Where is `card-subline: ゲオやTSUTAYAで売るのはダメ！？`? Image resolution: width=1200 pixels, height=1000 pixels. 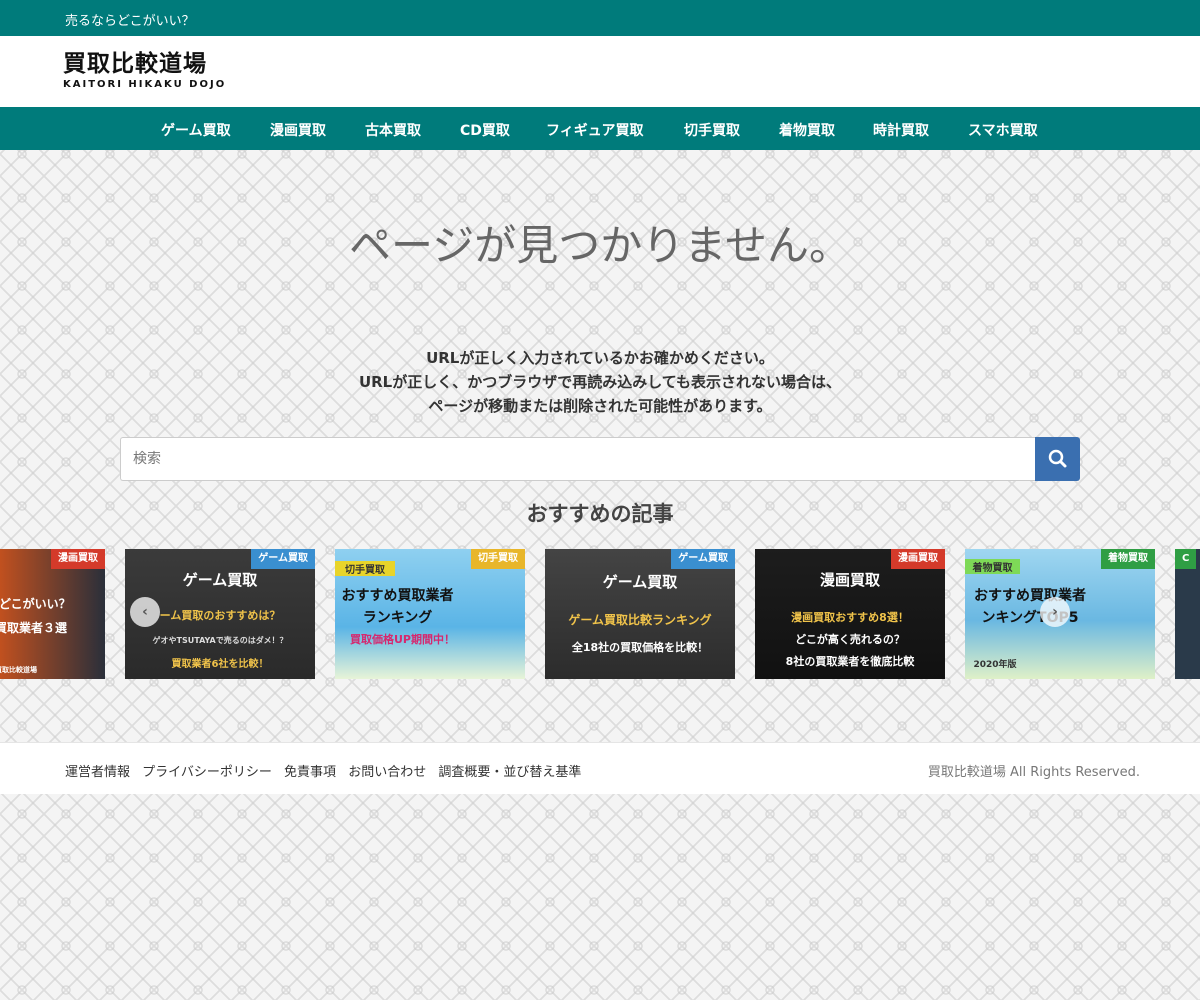 card-subline: ゲオやTSUTAYAで売るのはダメ！？ is located at coordinates (220, 640).